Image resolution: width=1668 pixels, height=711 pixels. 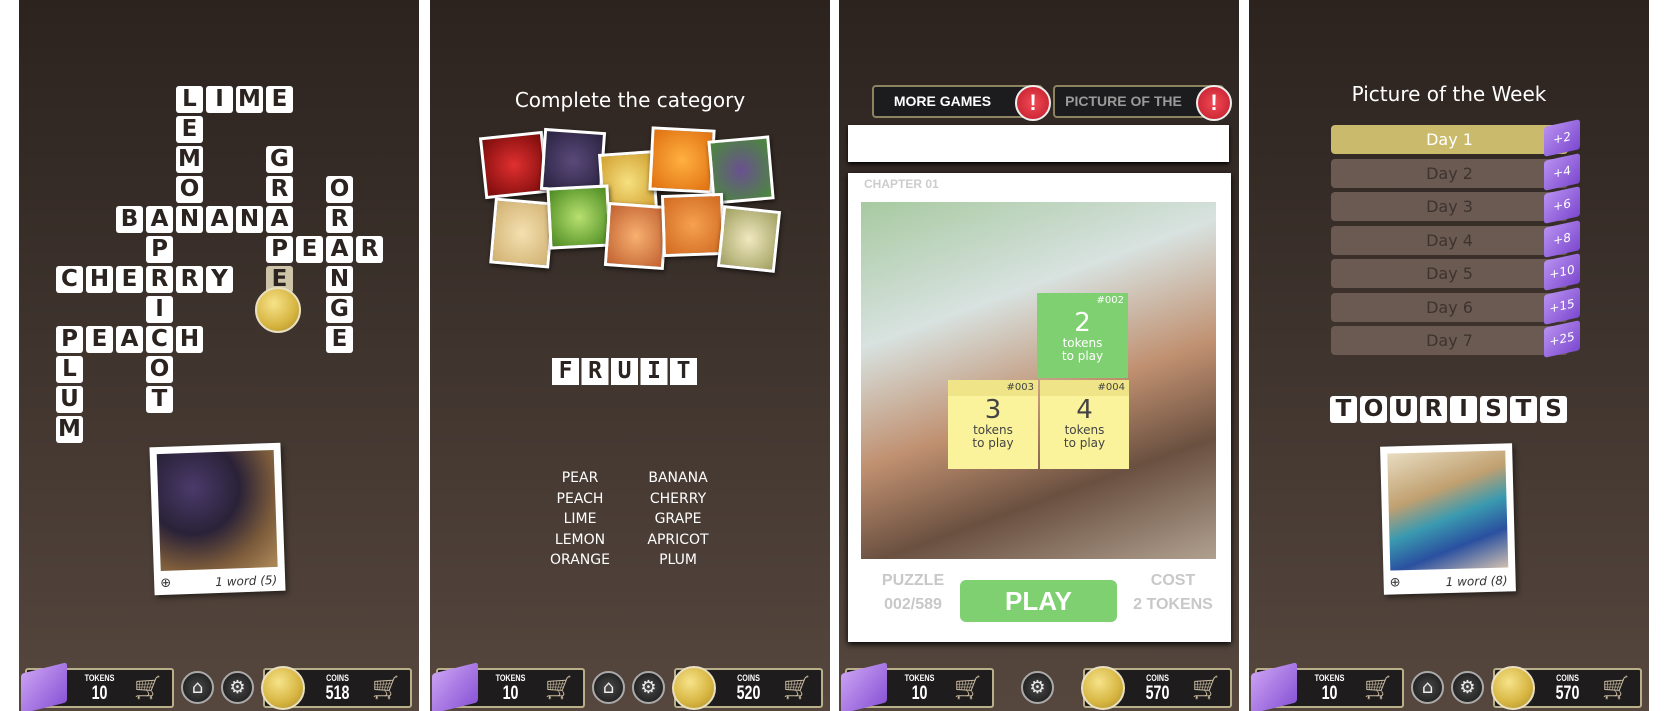 What do you see at coordinates (1566, 688) in the screenshot?
I see `coins-bar: COINS 570 🛒` at bounding box center [1566, 688].